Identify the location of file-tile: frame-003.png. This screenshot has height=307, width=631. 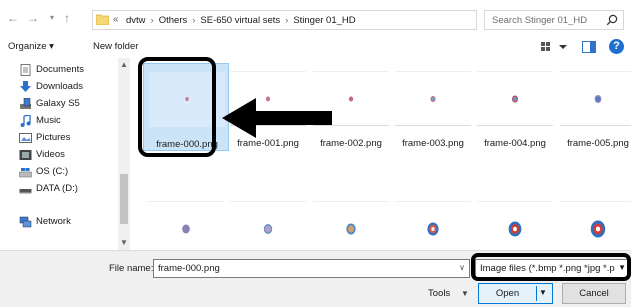
(433, 107).